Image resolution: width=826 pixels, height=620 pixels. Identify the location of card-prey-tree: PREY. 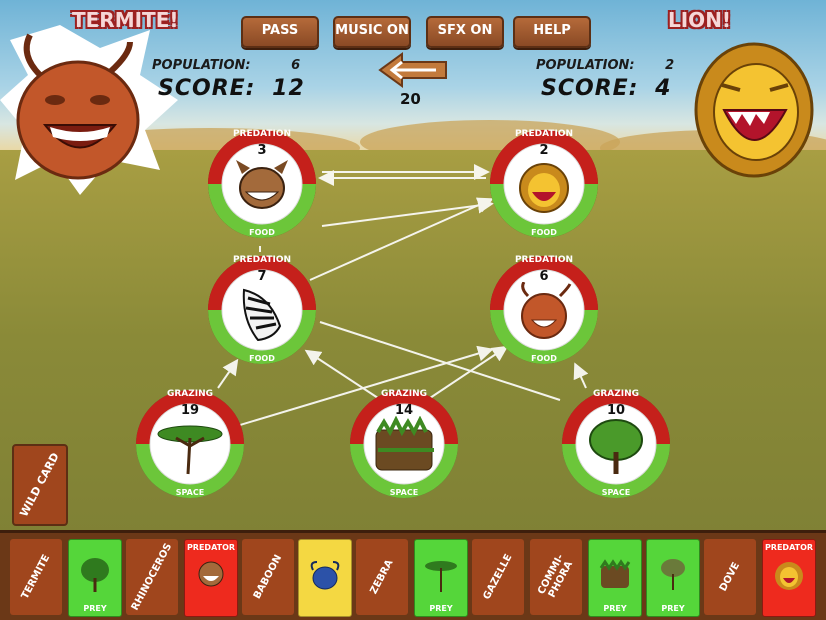
(95, 578).